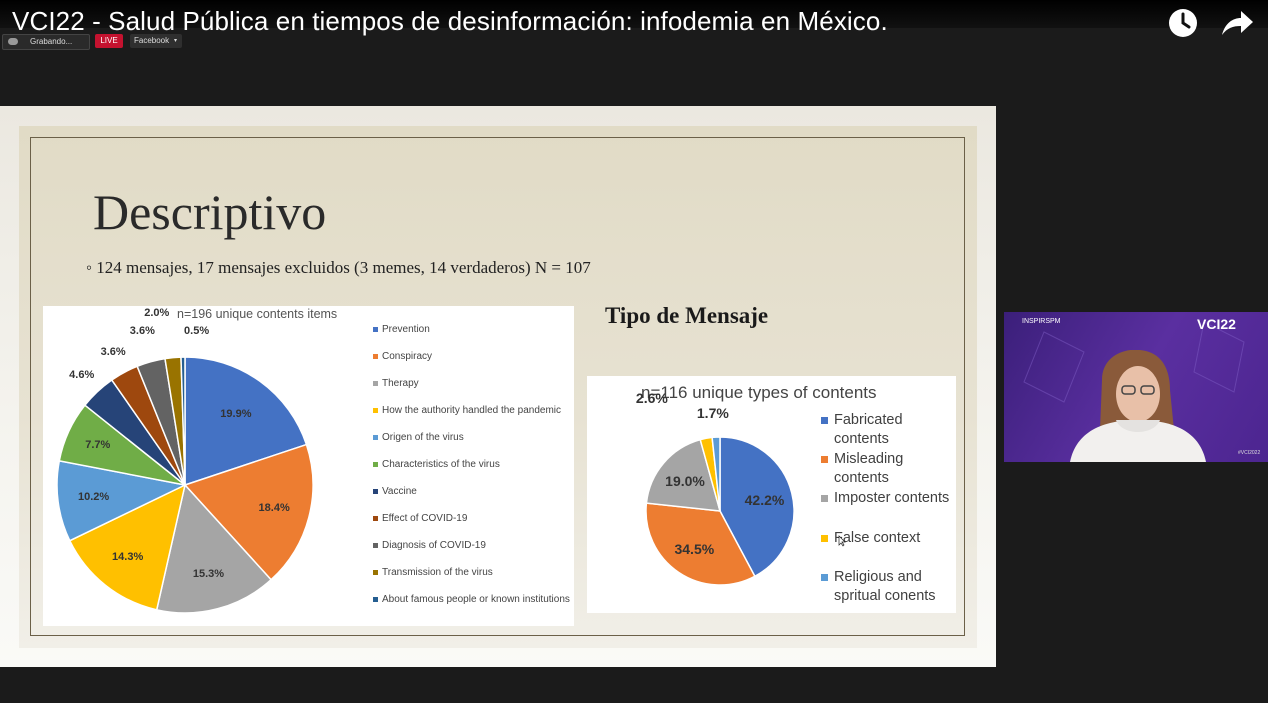  Describe the element at coordinates (425, 518) in the screenshot. I see `legend-label: Effect of COVID-19` at that location.